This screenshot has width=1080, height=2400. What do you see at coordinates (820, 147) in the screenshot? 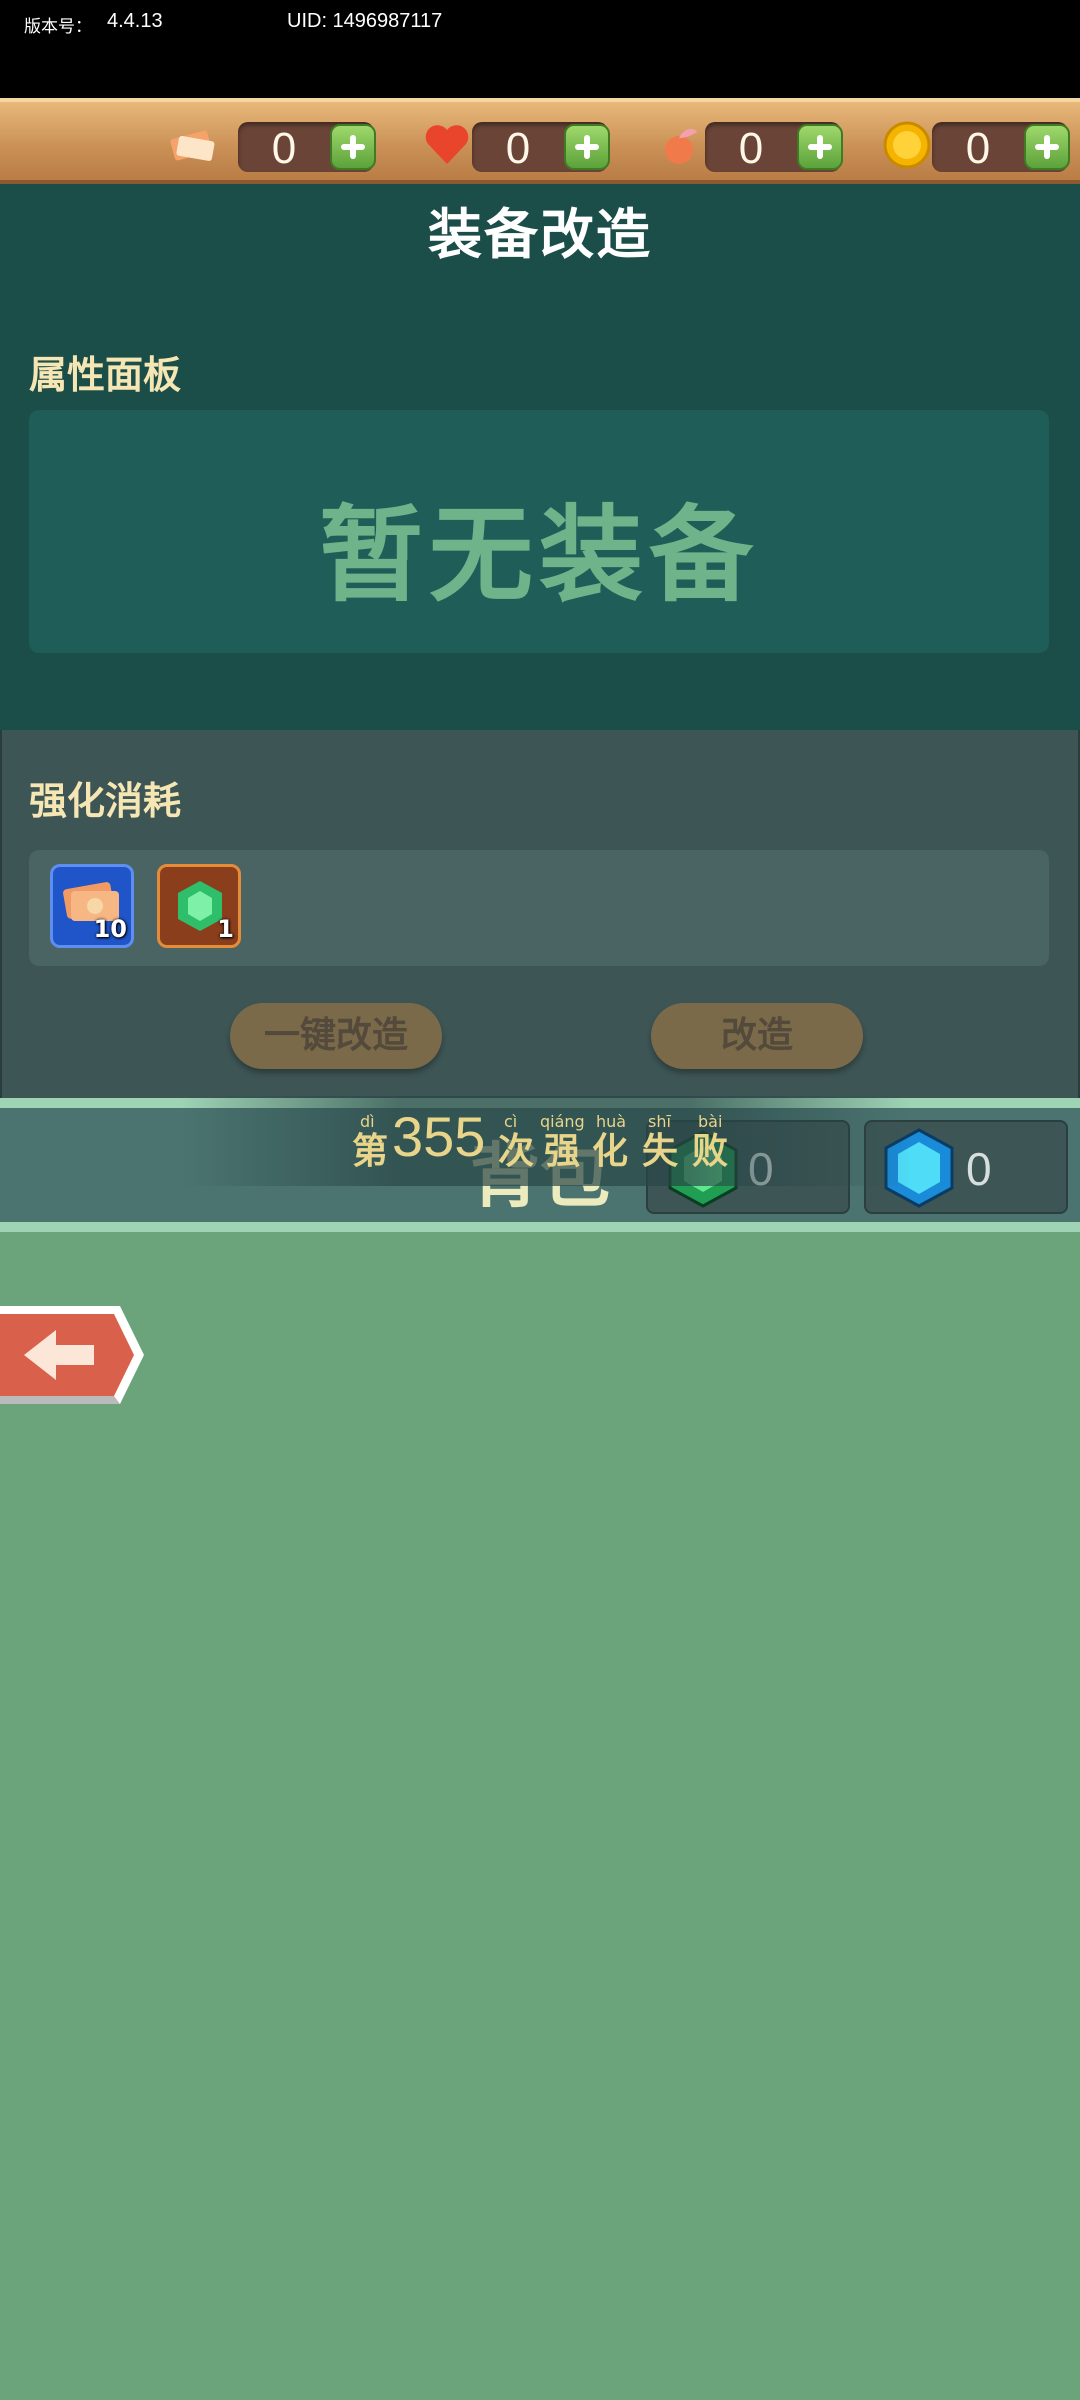
I see `add-peach-button` at bounding box center [820, 147].